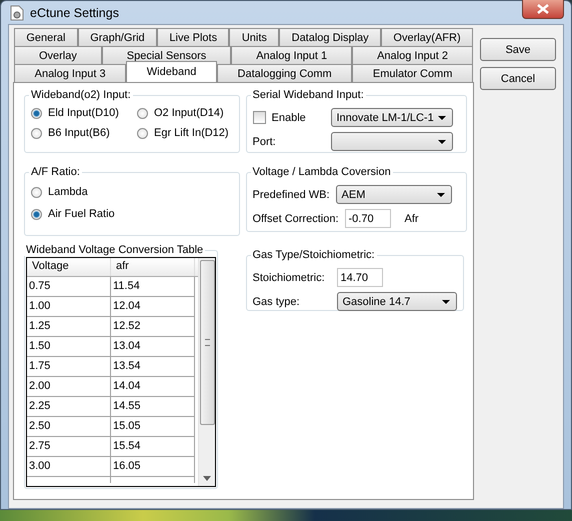  I want to click on stoichiometric-input: 14.70, so click(359, 277).